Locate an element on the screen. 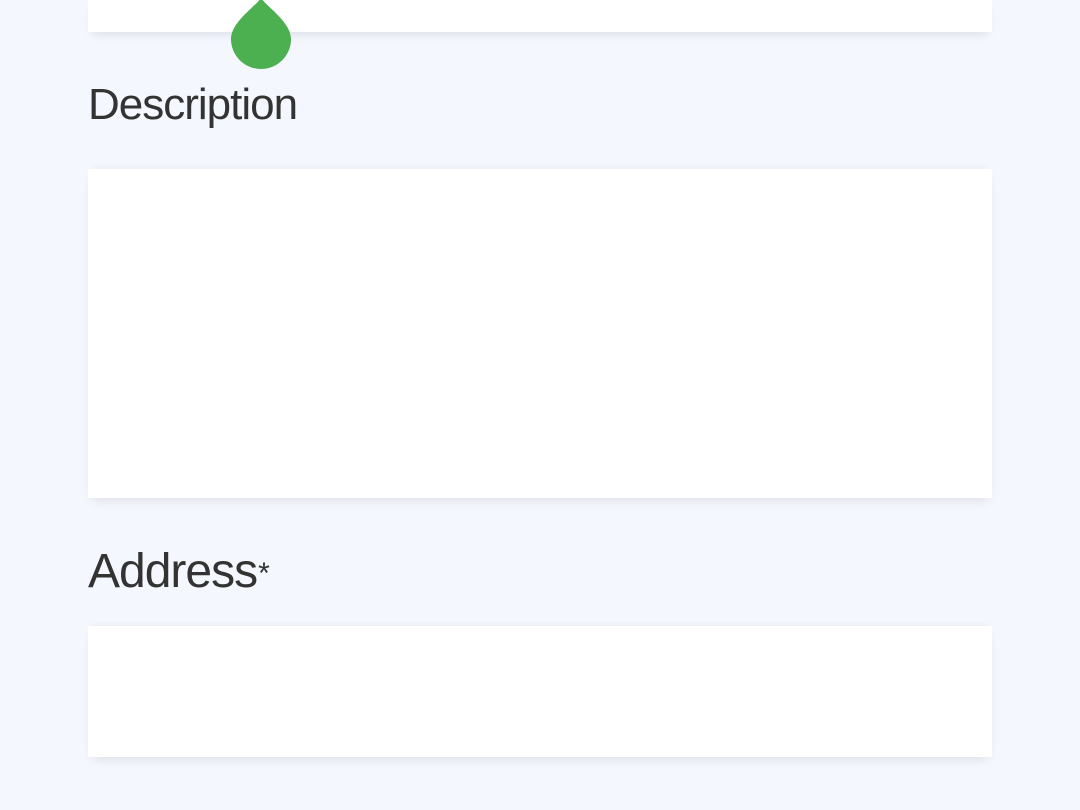 The width and height of the screenshot is (1080, 810). previous-field is located at coordinates (540, 16).